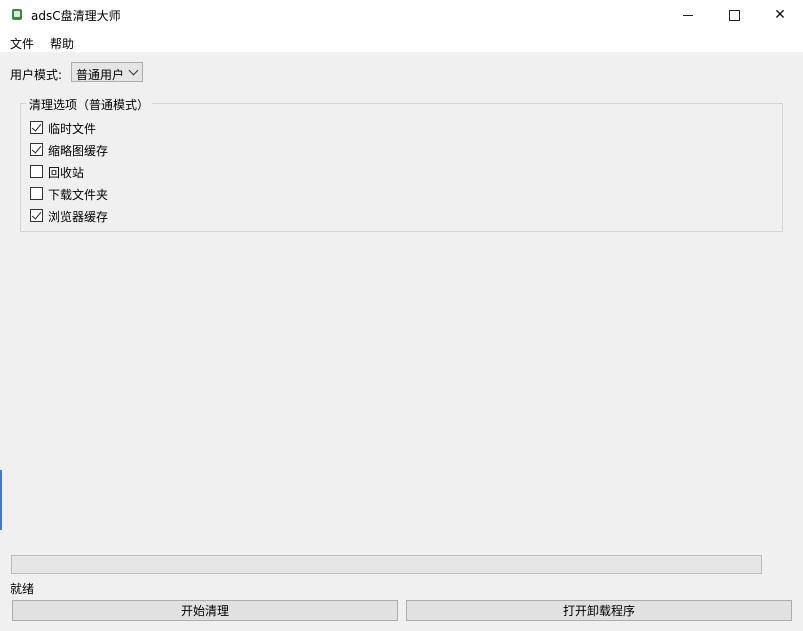 Image resolution: width=803 pixels, height=631 pixels. Describe the element at coordinates (401, 41) in the screenshot. I see `menu-bar: 文件 帮助` at that location.